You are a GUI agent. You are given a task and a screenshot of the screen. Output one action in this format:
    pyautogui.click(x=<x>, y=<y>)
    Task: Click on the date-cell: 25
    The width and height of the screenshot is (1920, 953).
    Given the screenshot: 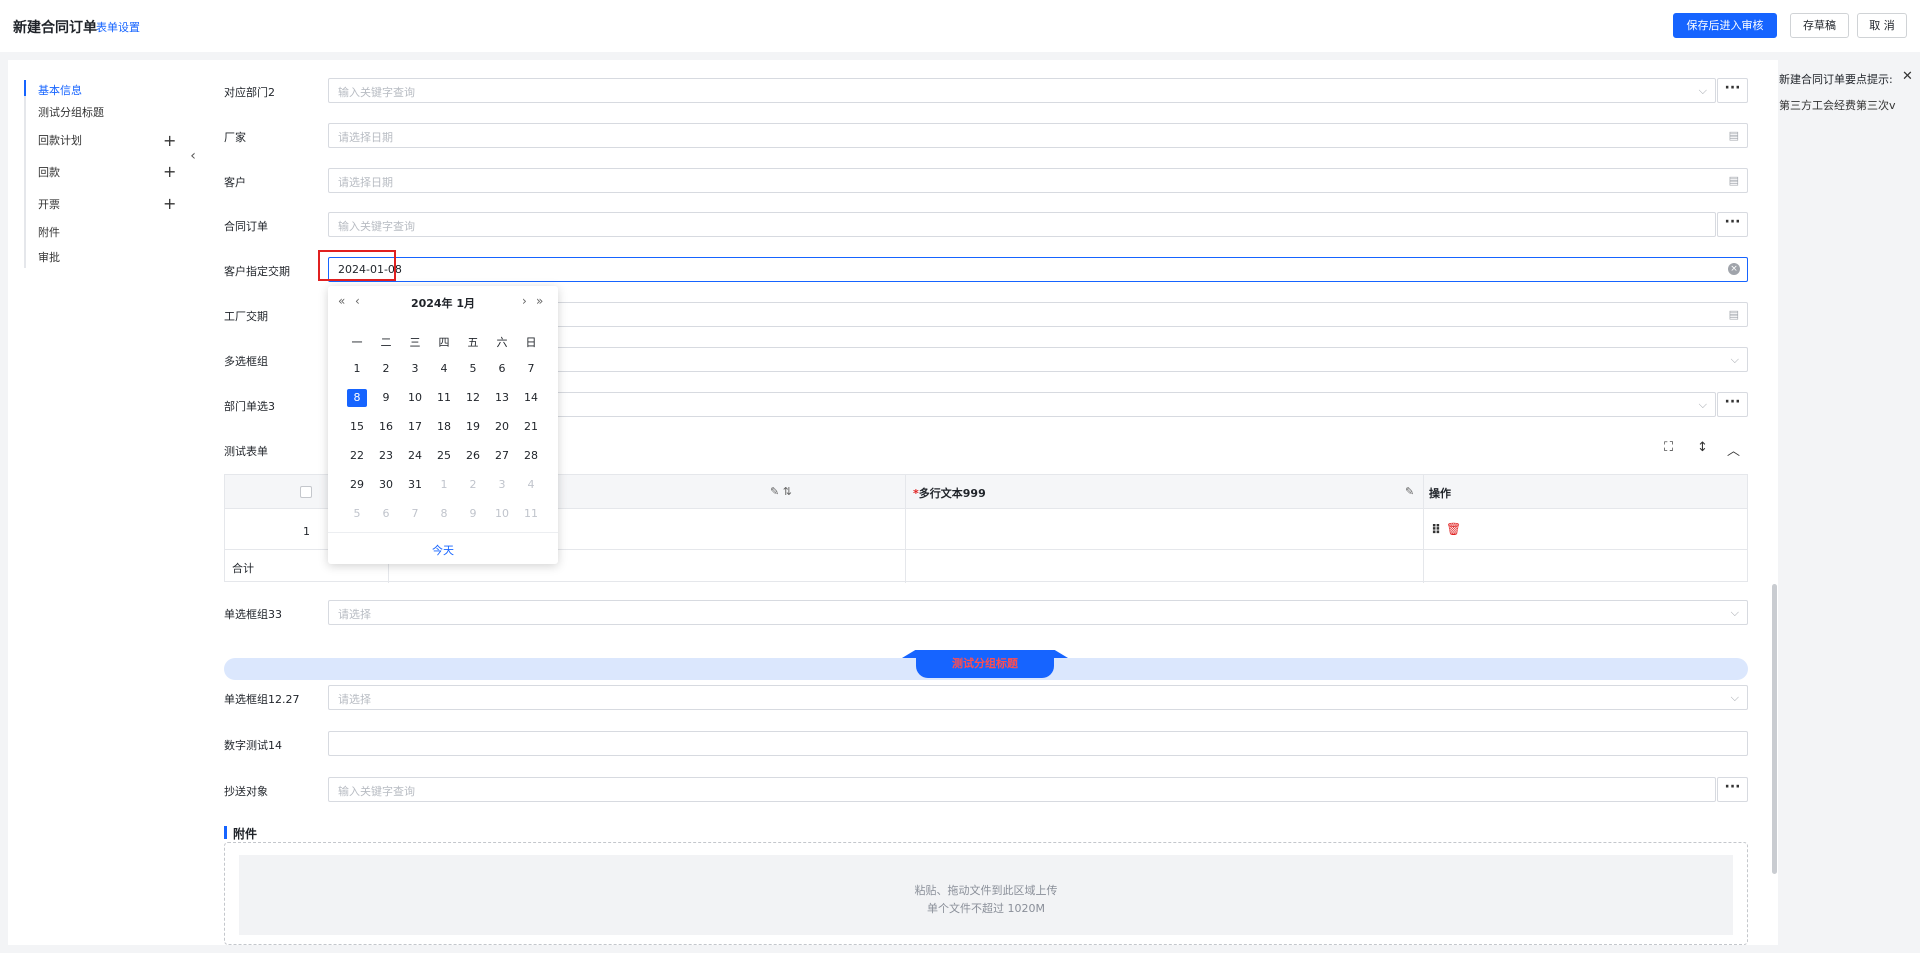 What is the action you would take?
    pyautogui.click(x=444, y=456)
    